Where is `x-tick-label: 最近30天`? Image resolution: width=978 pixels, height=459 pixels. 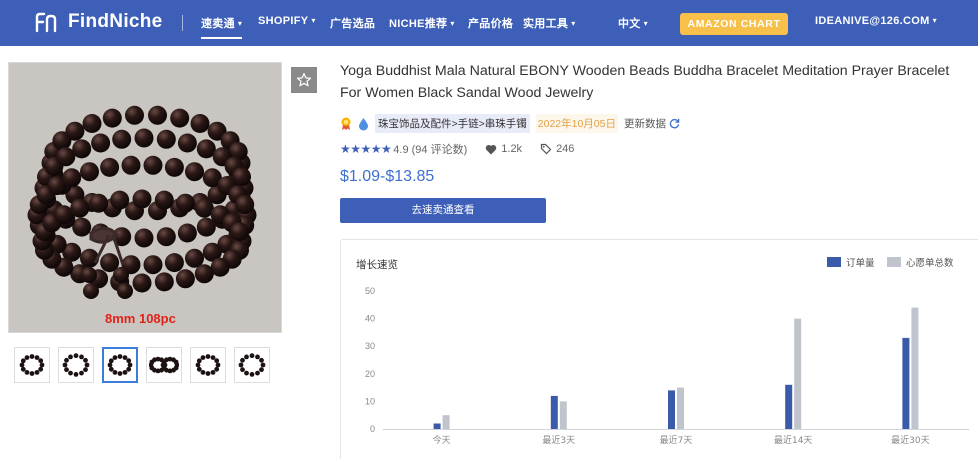
x-tick-label: 最近30天 is located at coordinates (910, 440).